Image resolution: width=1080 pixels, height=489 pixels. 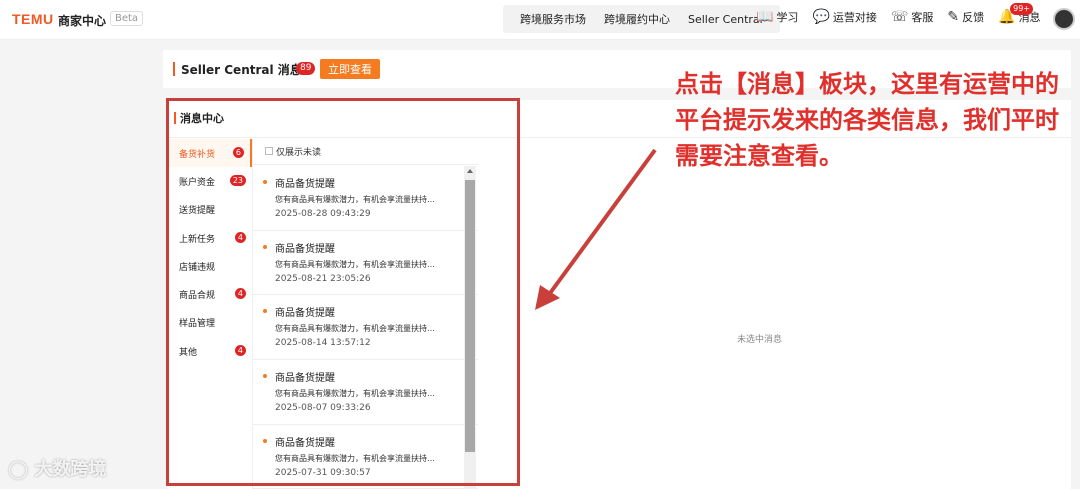 I want to click on watermark-text: 大数跨境, so click(x=70, y=469).